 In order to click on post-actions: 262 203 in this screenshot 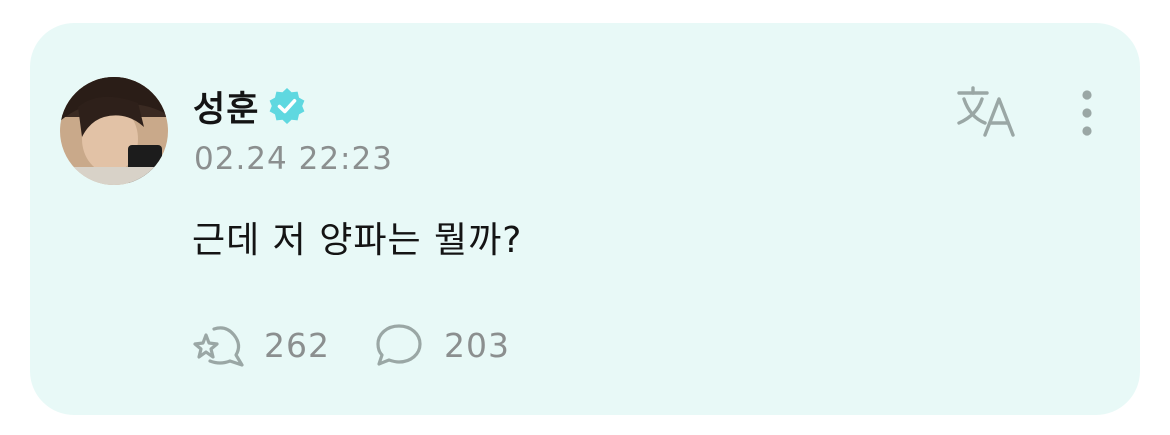, I will do `click(372, 345)`.